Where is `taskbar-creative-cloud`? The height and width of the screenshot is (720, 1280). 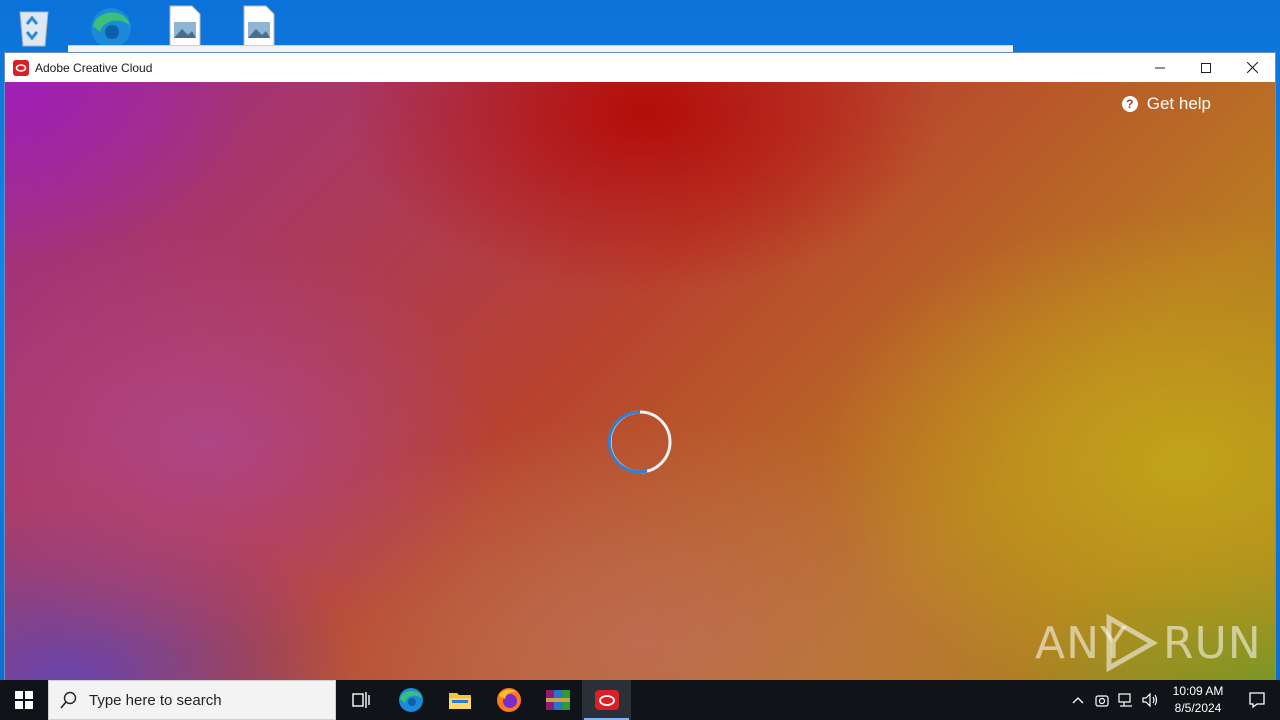
taskbar-creative-cloud is located at coordinates (606, 700).